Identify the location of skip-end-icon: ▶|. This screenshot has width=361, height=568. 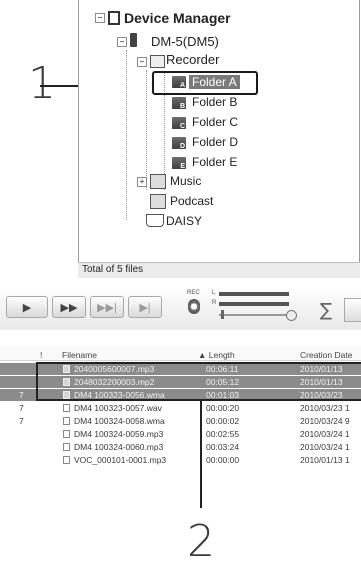
(145, 307).